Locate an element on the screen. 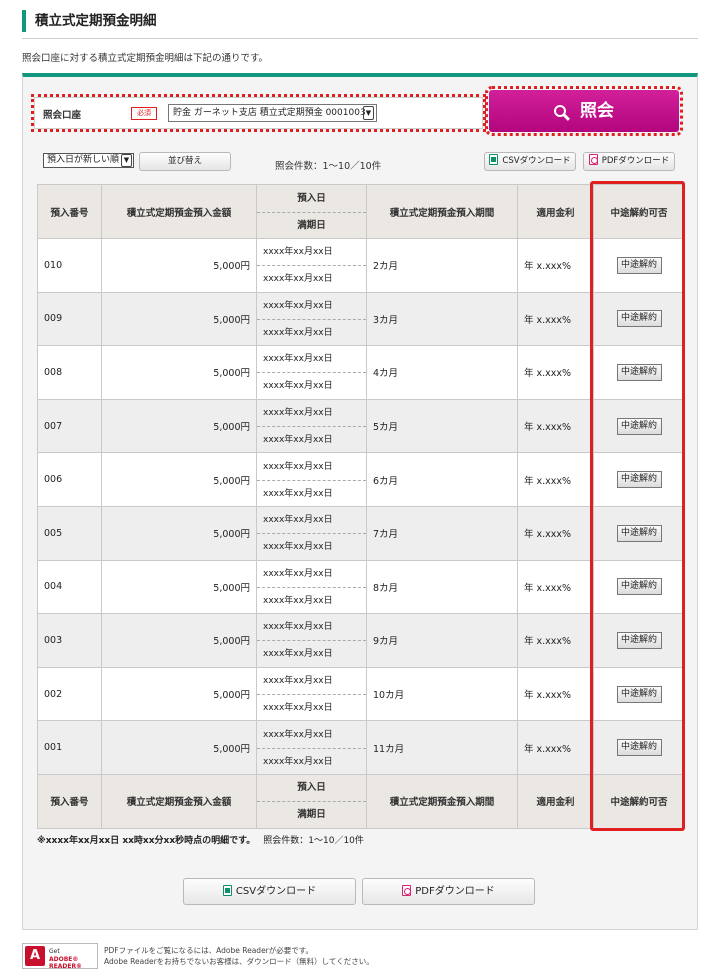  as-of-note: ※xxxx年xx月xx日 xx時xx分xx秒時点の明細です。 is located at coordinates (146, 841).